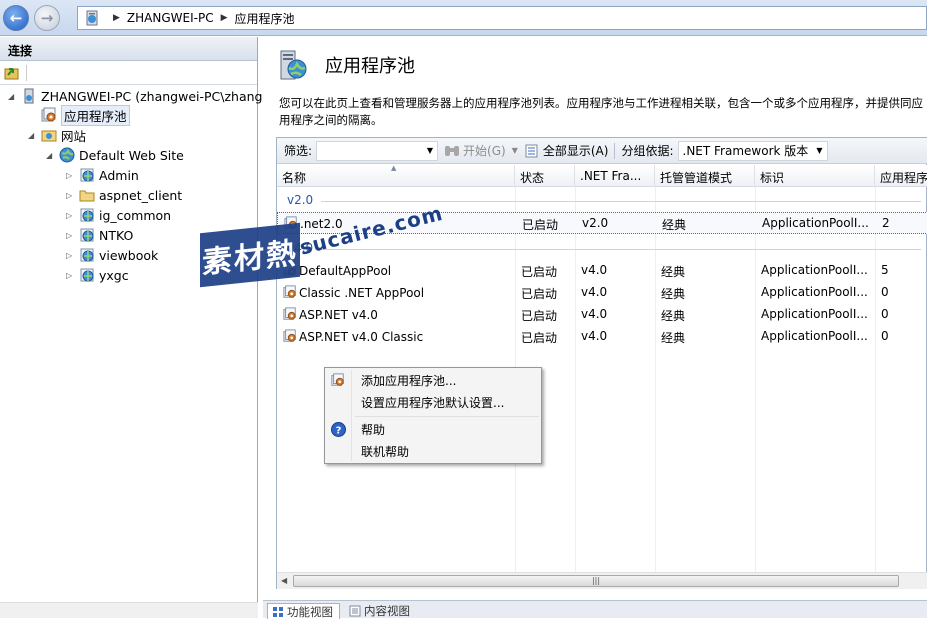 This screenshot has height=620, width=927. Describe the element at coordinates (595, 223) in the screenshot. I see `net-version-cell: v2.0` at that location.